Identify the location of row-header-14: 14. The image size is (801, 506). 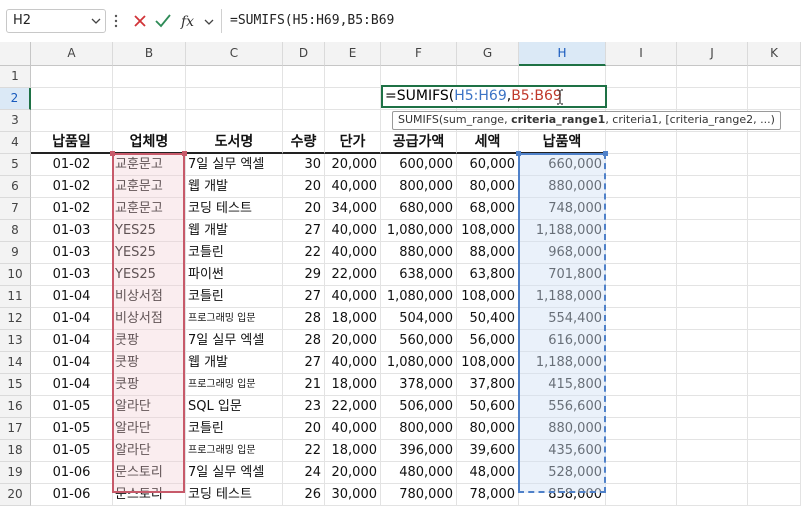
(15, 363).